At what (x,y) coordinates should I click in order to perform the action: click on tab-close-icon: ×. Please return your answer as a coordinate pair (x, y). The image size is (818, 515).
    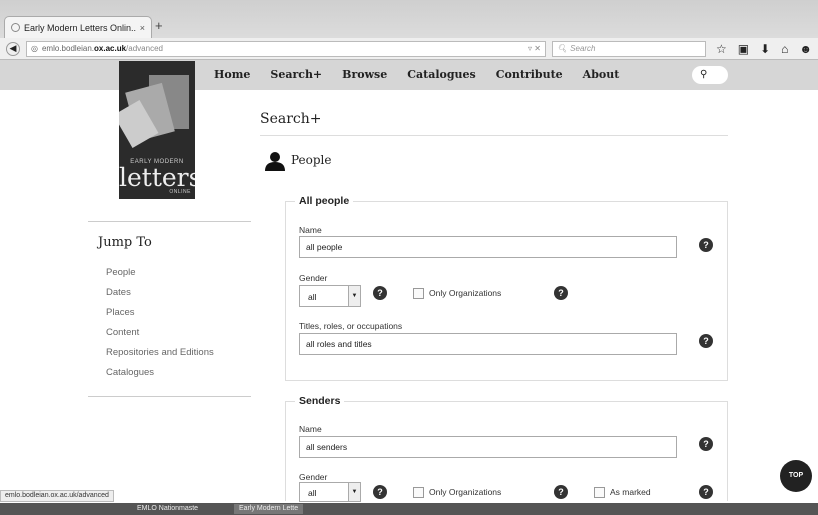
    Looking at the image, I should click on (142, 28).